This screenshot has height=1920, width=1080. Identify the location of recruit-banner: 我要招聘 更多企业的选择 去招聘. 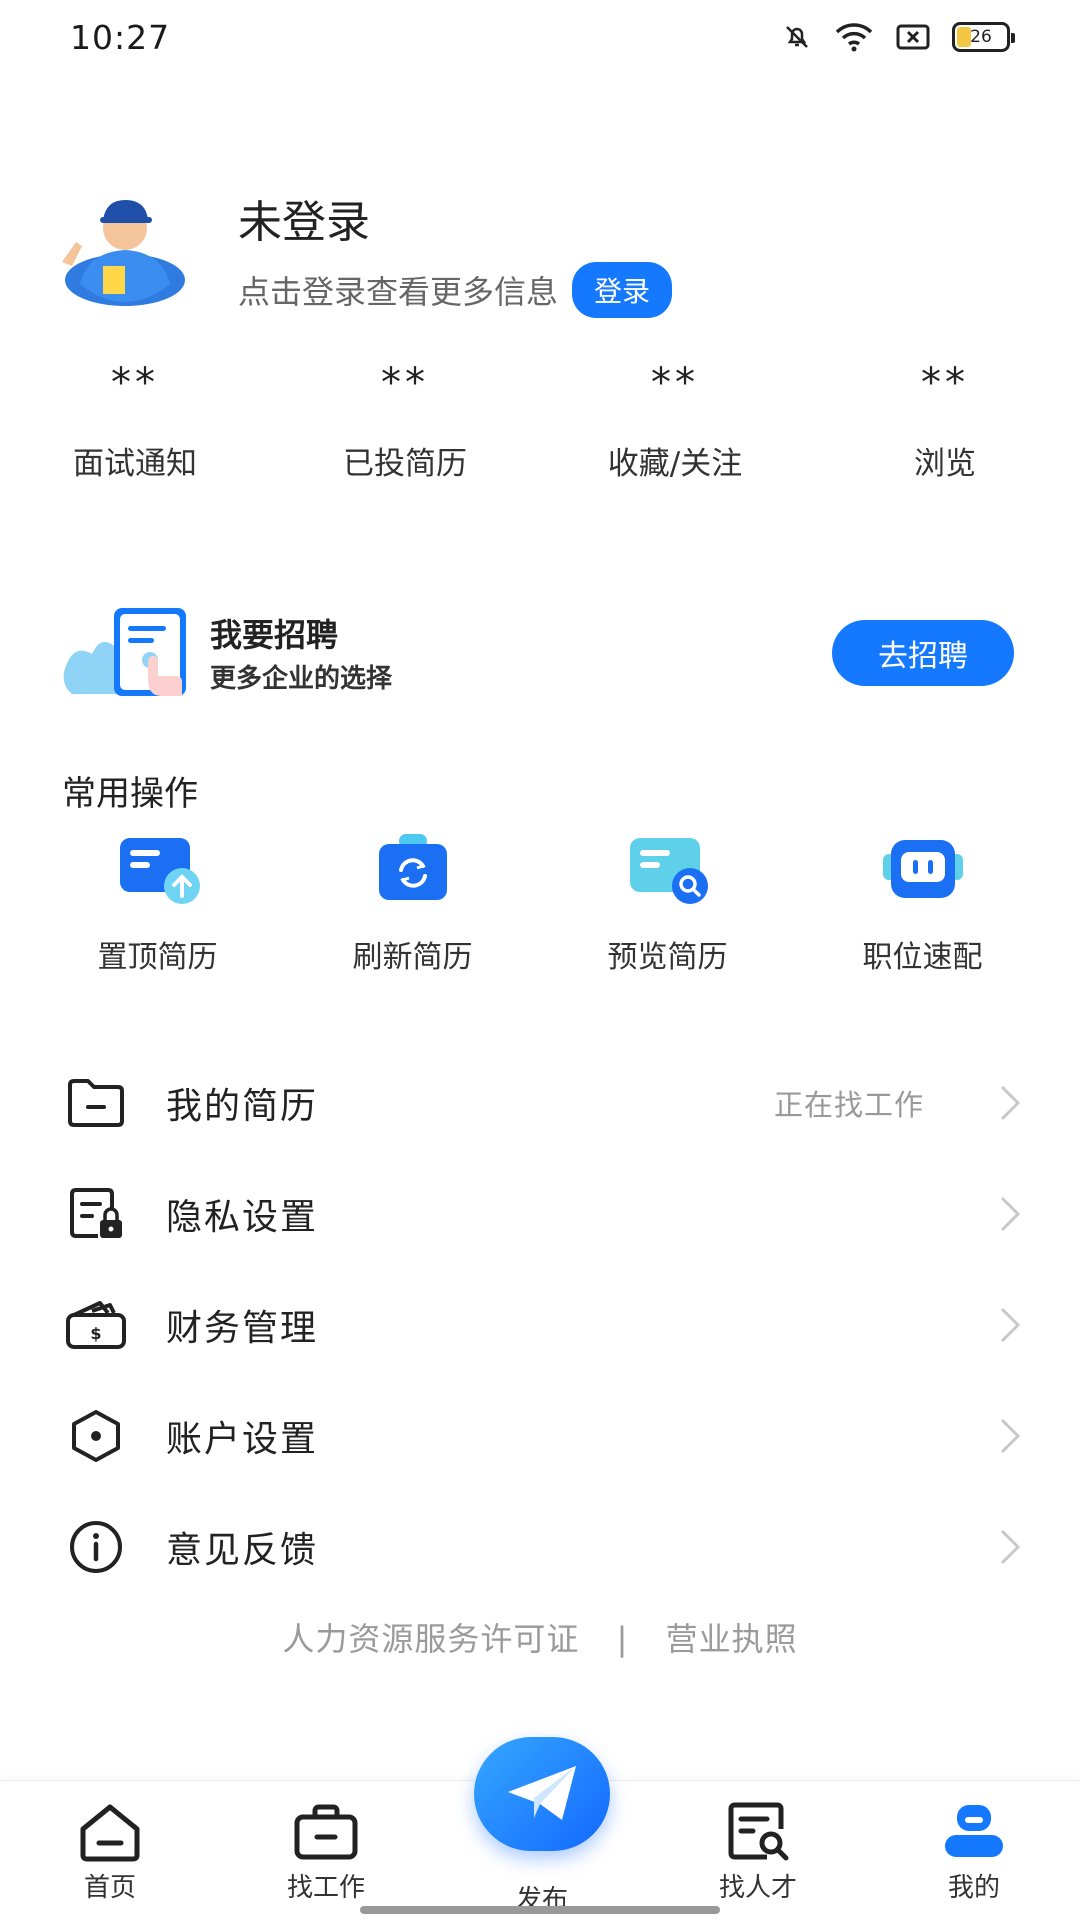
(538, 652).